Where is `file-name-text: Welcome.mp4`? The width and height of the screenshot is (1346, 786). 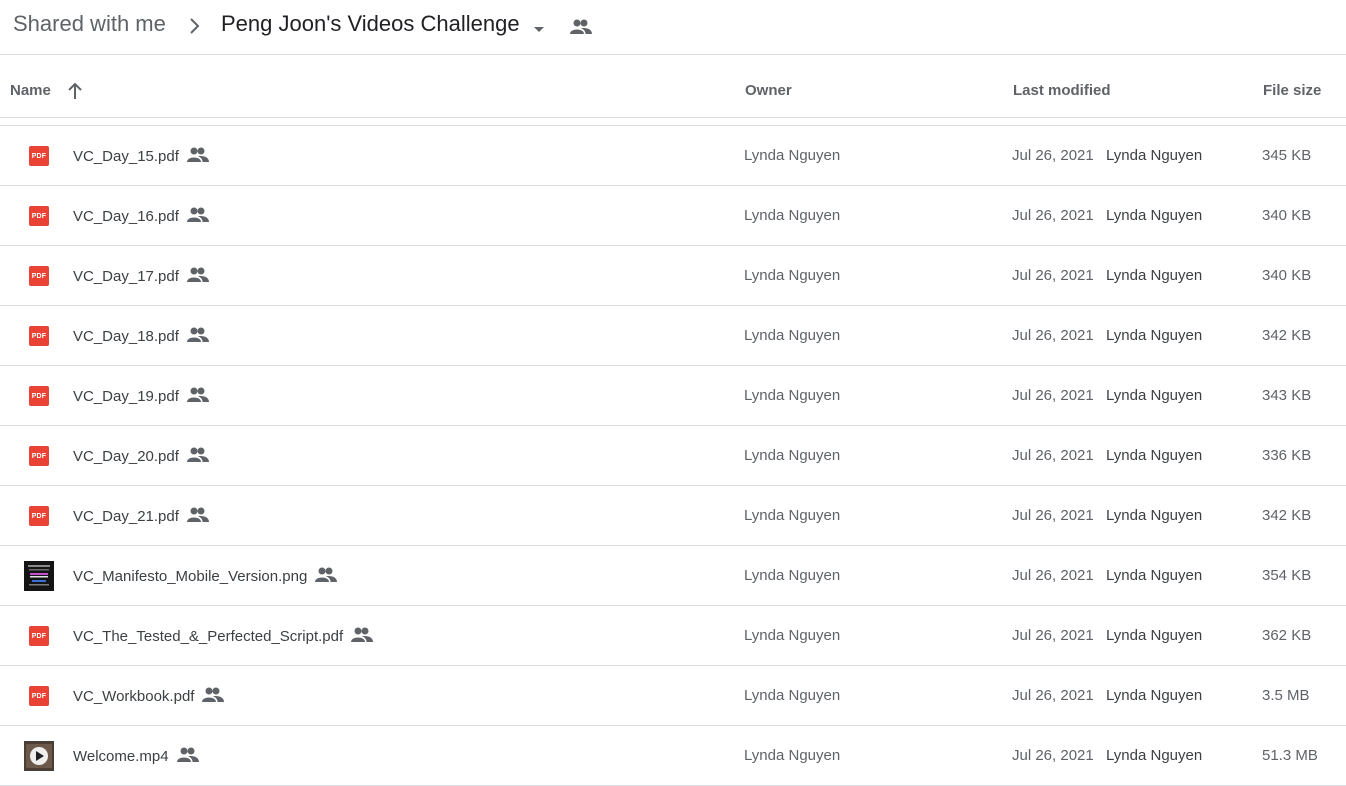 file-name-text: Welcome.mp4 is located at coordinates (121, 756).